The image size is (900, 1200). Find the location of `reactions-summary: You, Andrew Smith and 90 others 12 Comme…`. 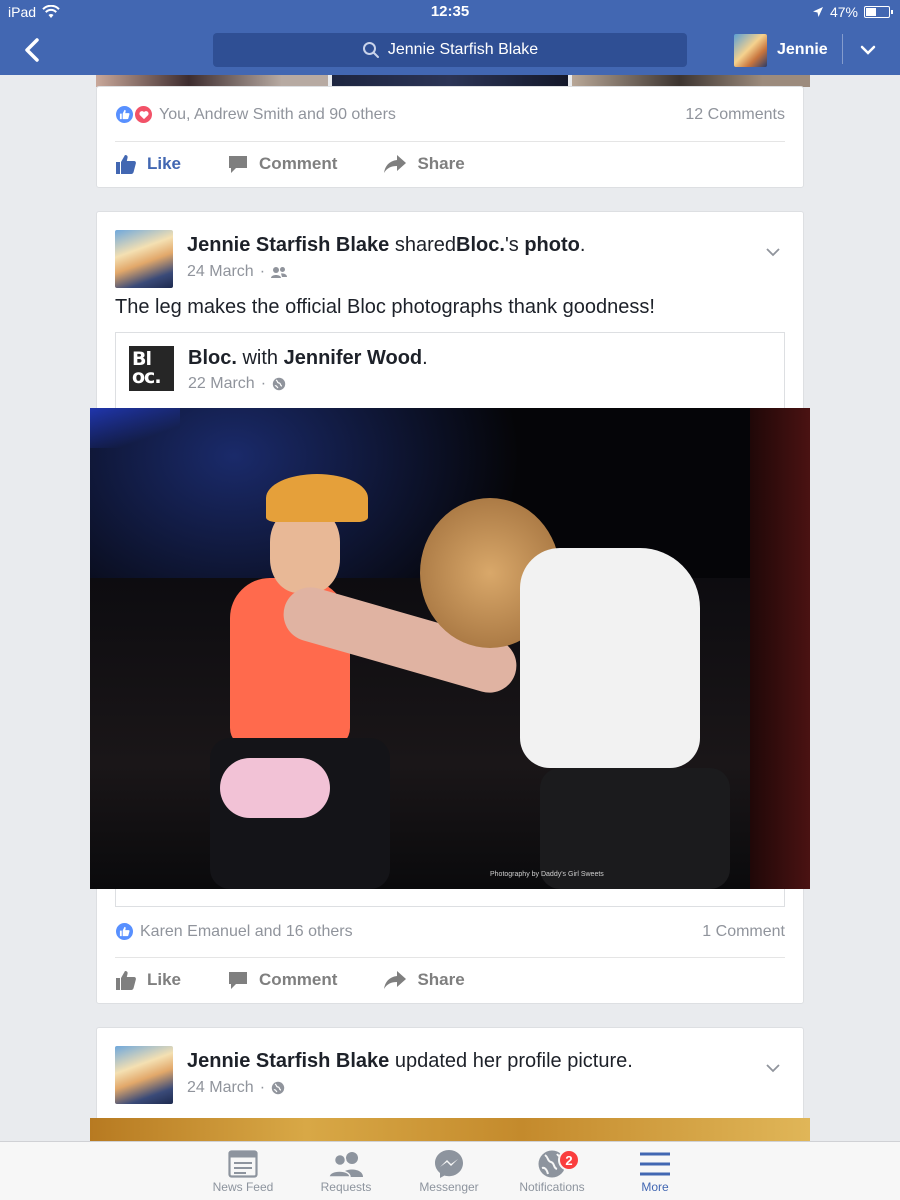

reactions-summary: You, Andrew Smith and 90 others 12 Comme… is located at coordinates (450, 114).